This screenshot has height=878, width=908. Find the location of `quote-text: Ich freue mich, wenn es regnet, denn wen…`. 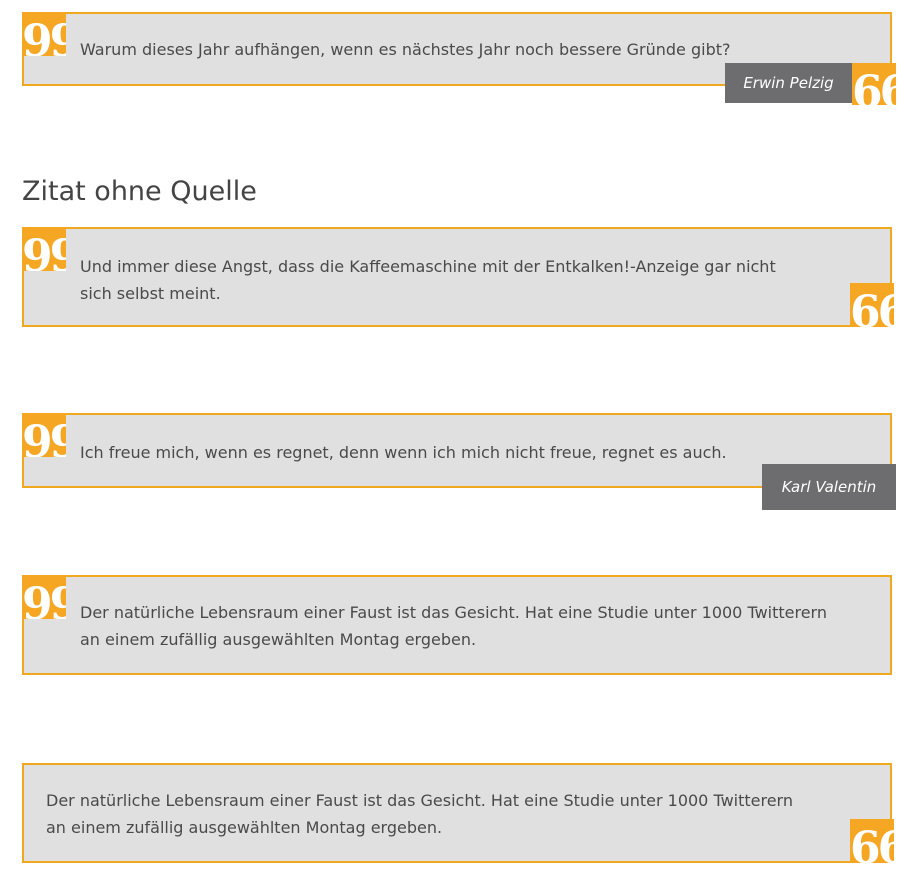

quote-text: Ich freue mich, wenn es regnet, denn wen… is located at coordinates (403, 452).